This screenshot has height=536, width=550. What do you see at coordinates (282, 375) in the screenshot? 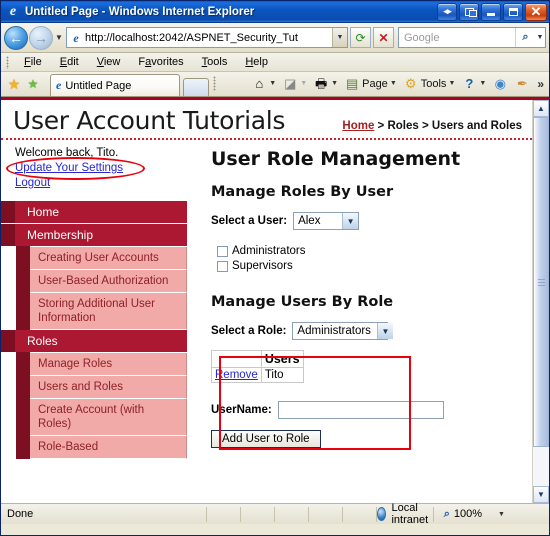
I see `username-cell: Tito` at bounding box center [282, 375].